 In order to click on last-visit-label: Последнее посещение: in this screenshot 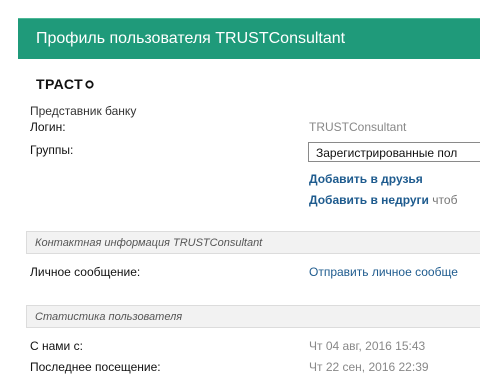, I will do `click(95, 367)`.